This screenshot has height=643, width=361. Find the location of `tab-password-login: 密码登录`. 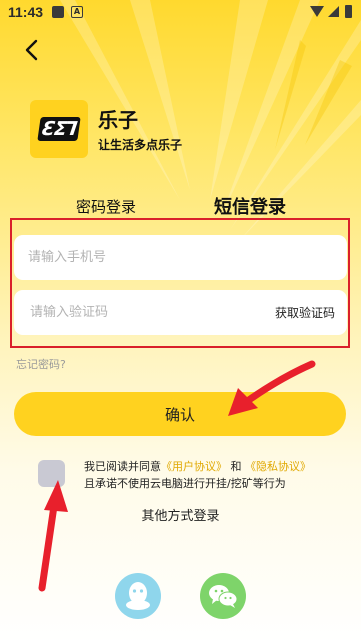

tab-password-login: 密码登录 is located at coordinates (106, 206).